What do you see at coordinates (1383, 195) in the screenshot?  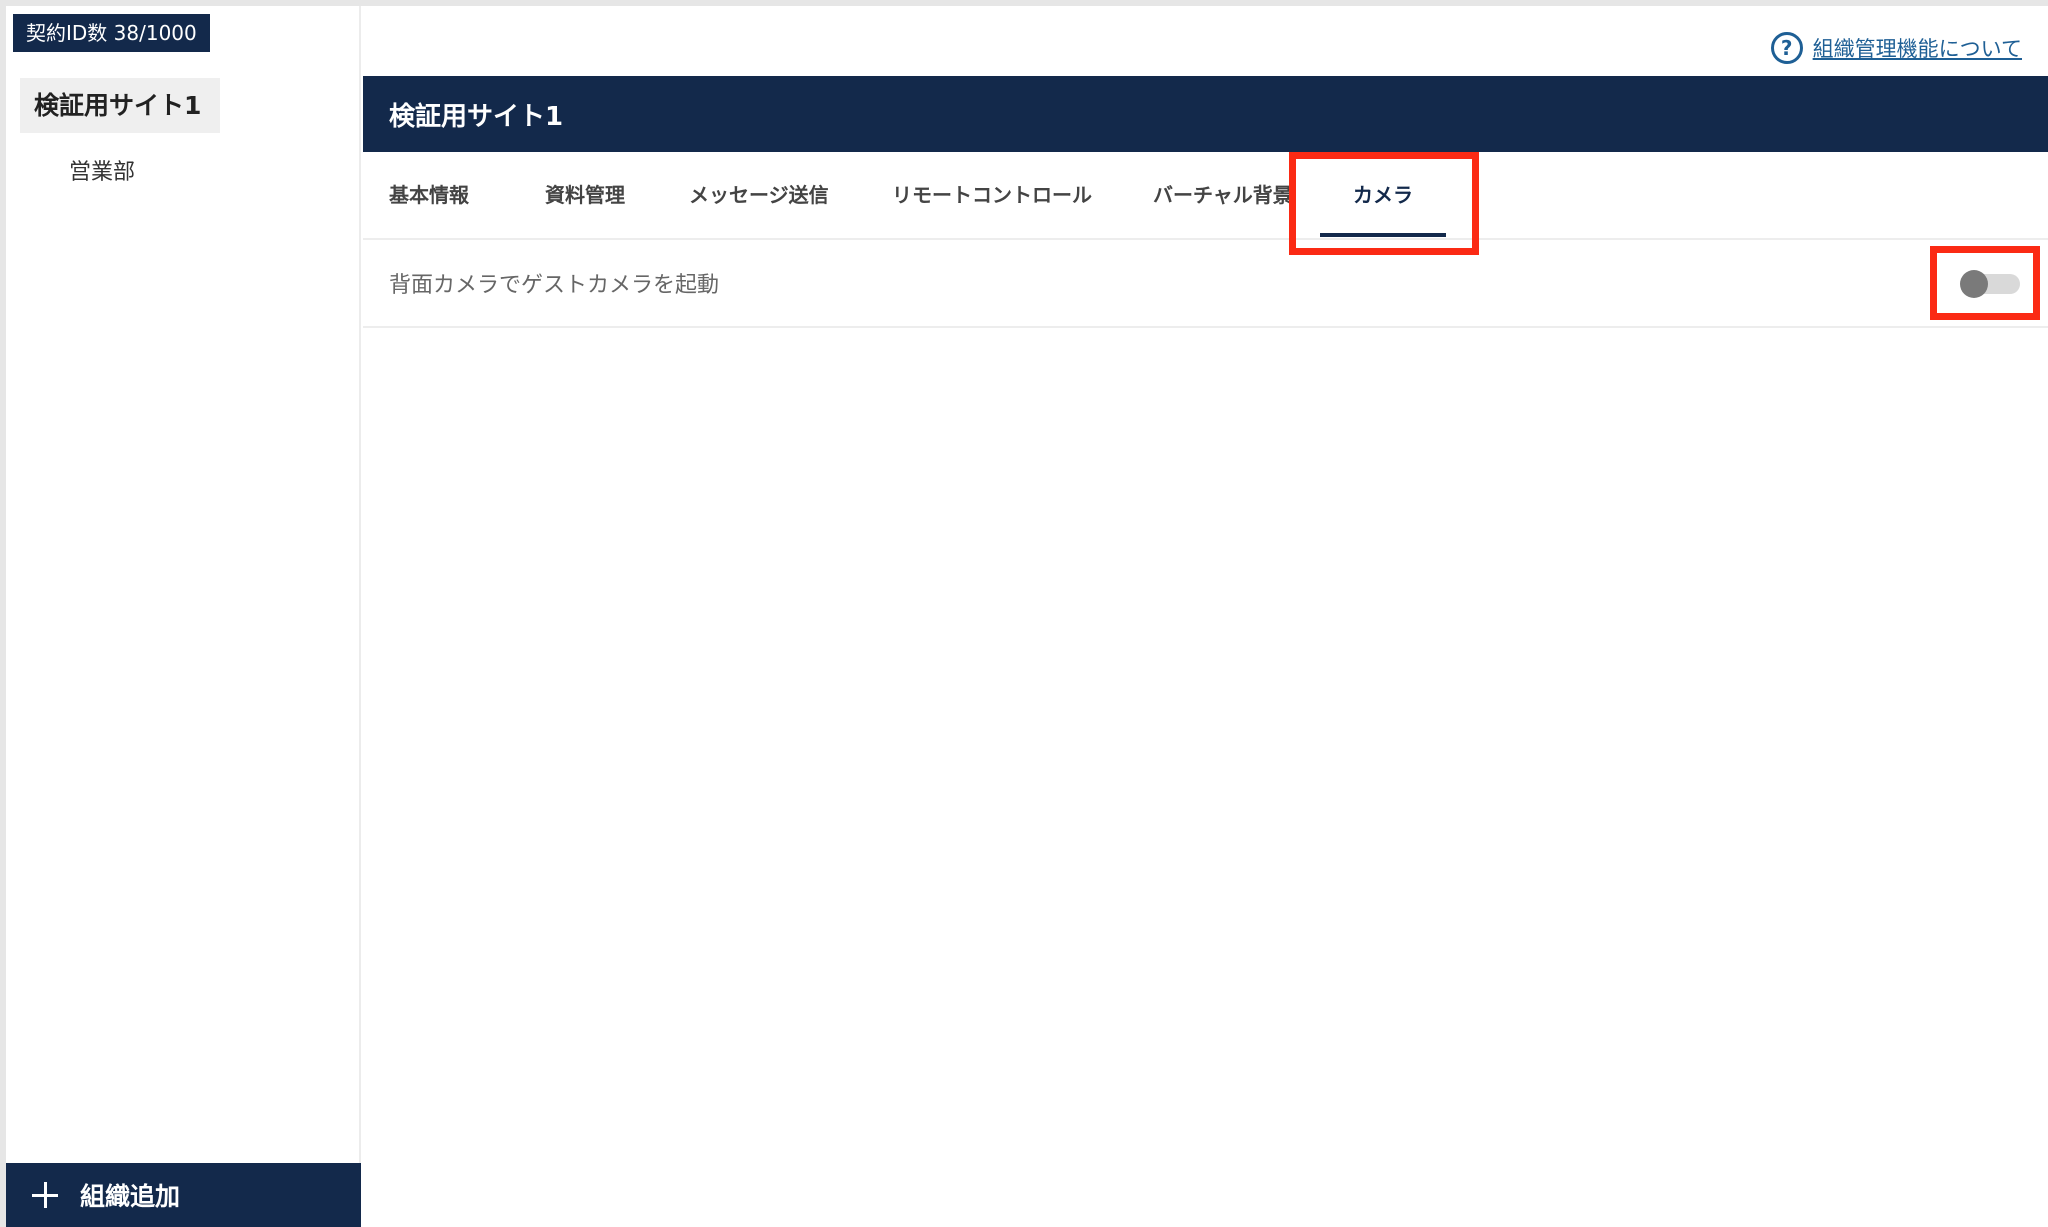 I see `tab-camera: カメラ` at bounding box center [1383, 195].